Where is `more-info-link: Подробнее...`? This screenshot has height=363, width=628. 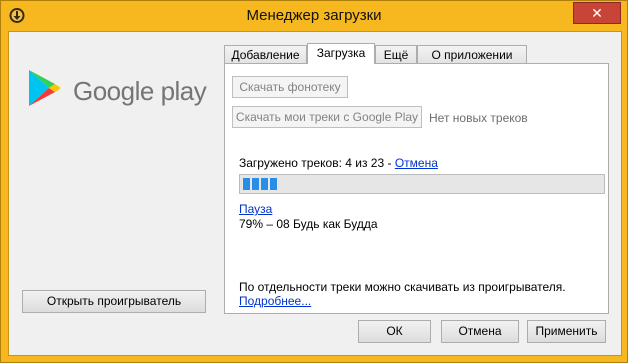
more-info-link: Подробнее... is located at coordinates (275, 301).